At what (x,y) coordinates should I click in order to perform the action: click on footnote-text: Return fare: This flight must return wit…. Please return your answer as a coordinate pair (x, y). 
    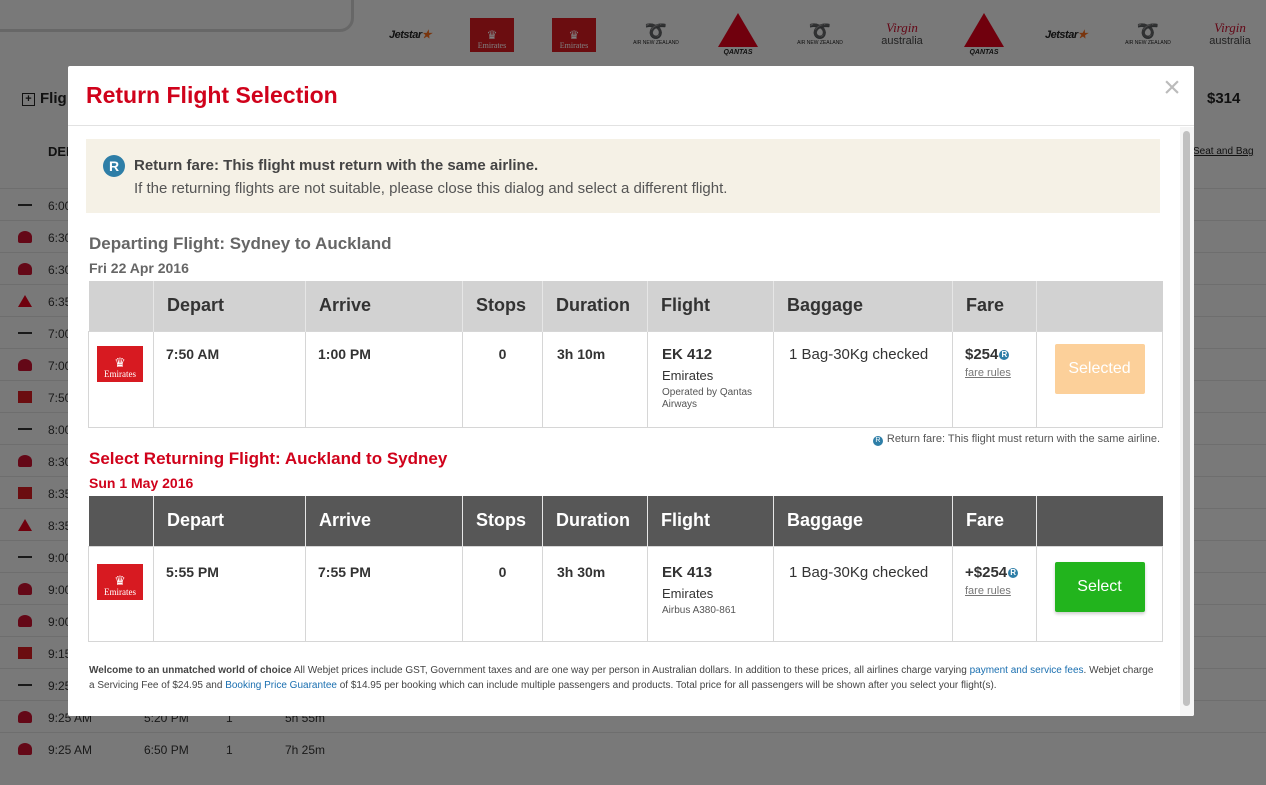
    Looking at the image, I should click on (1023, 439).